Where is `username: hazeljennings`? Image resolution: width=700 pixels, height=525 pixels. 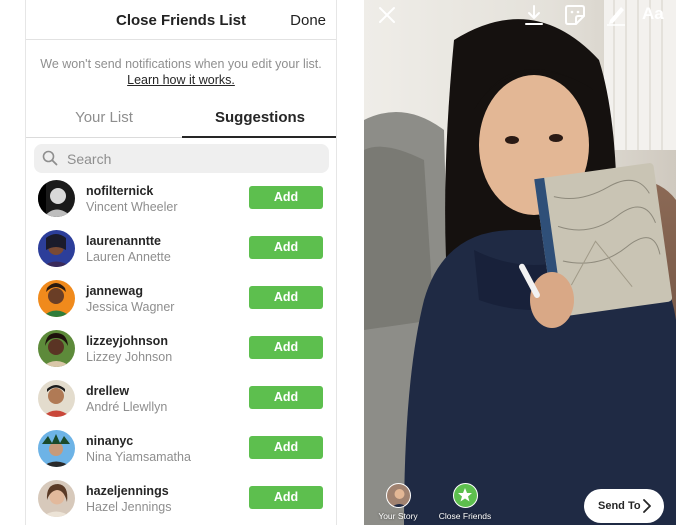 username: hazeljennings is located at coordinates (127, 491).